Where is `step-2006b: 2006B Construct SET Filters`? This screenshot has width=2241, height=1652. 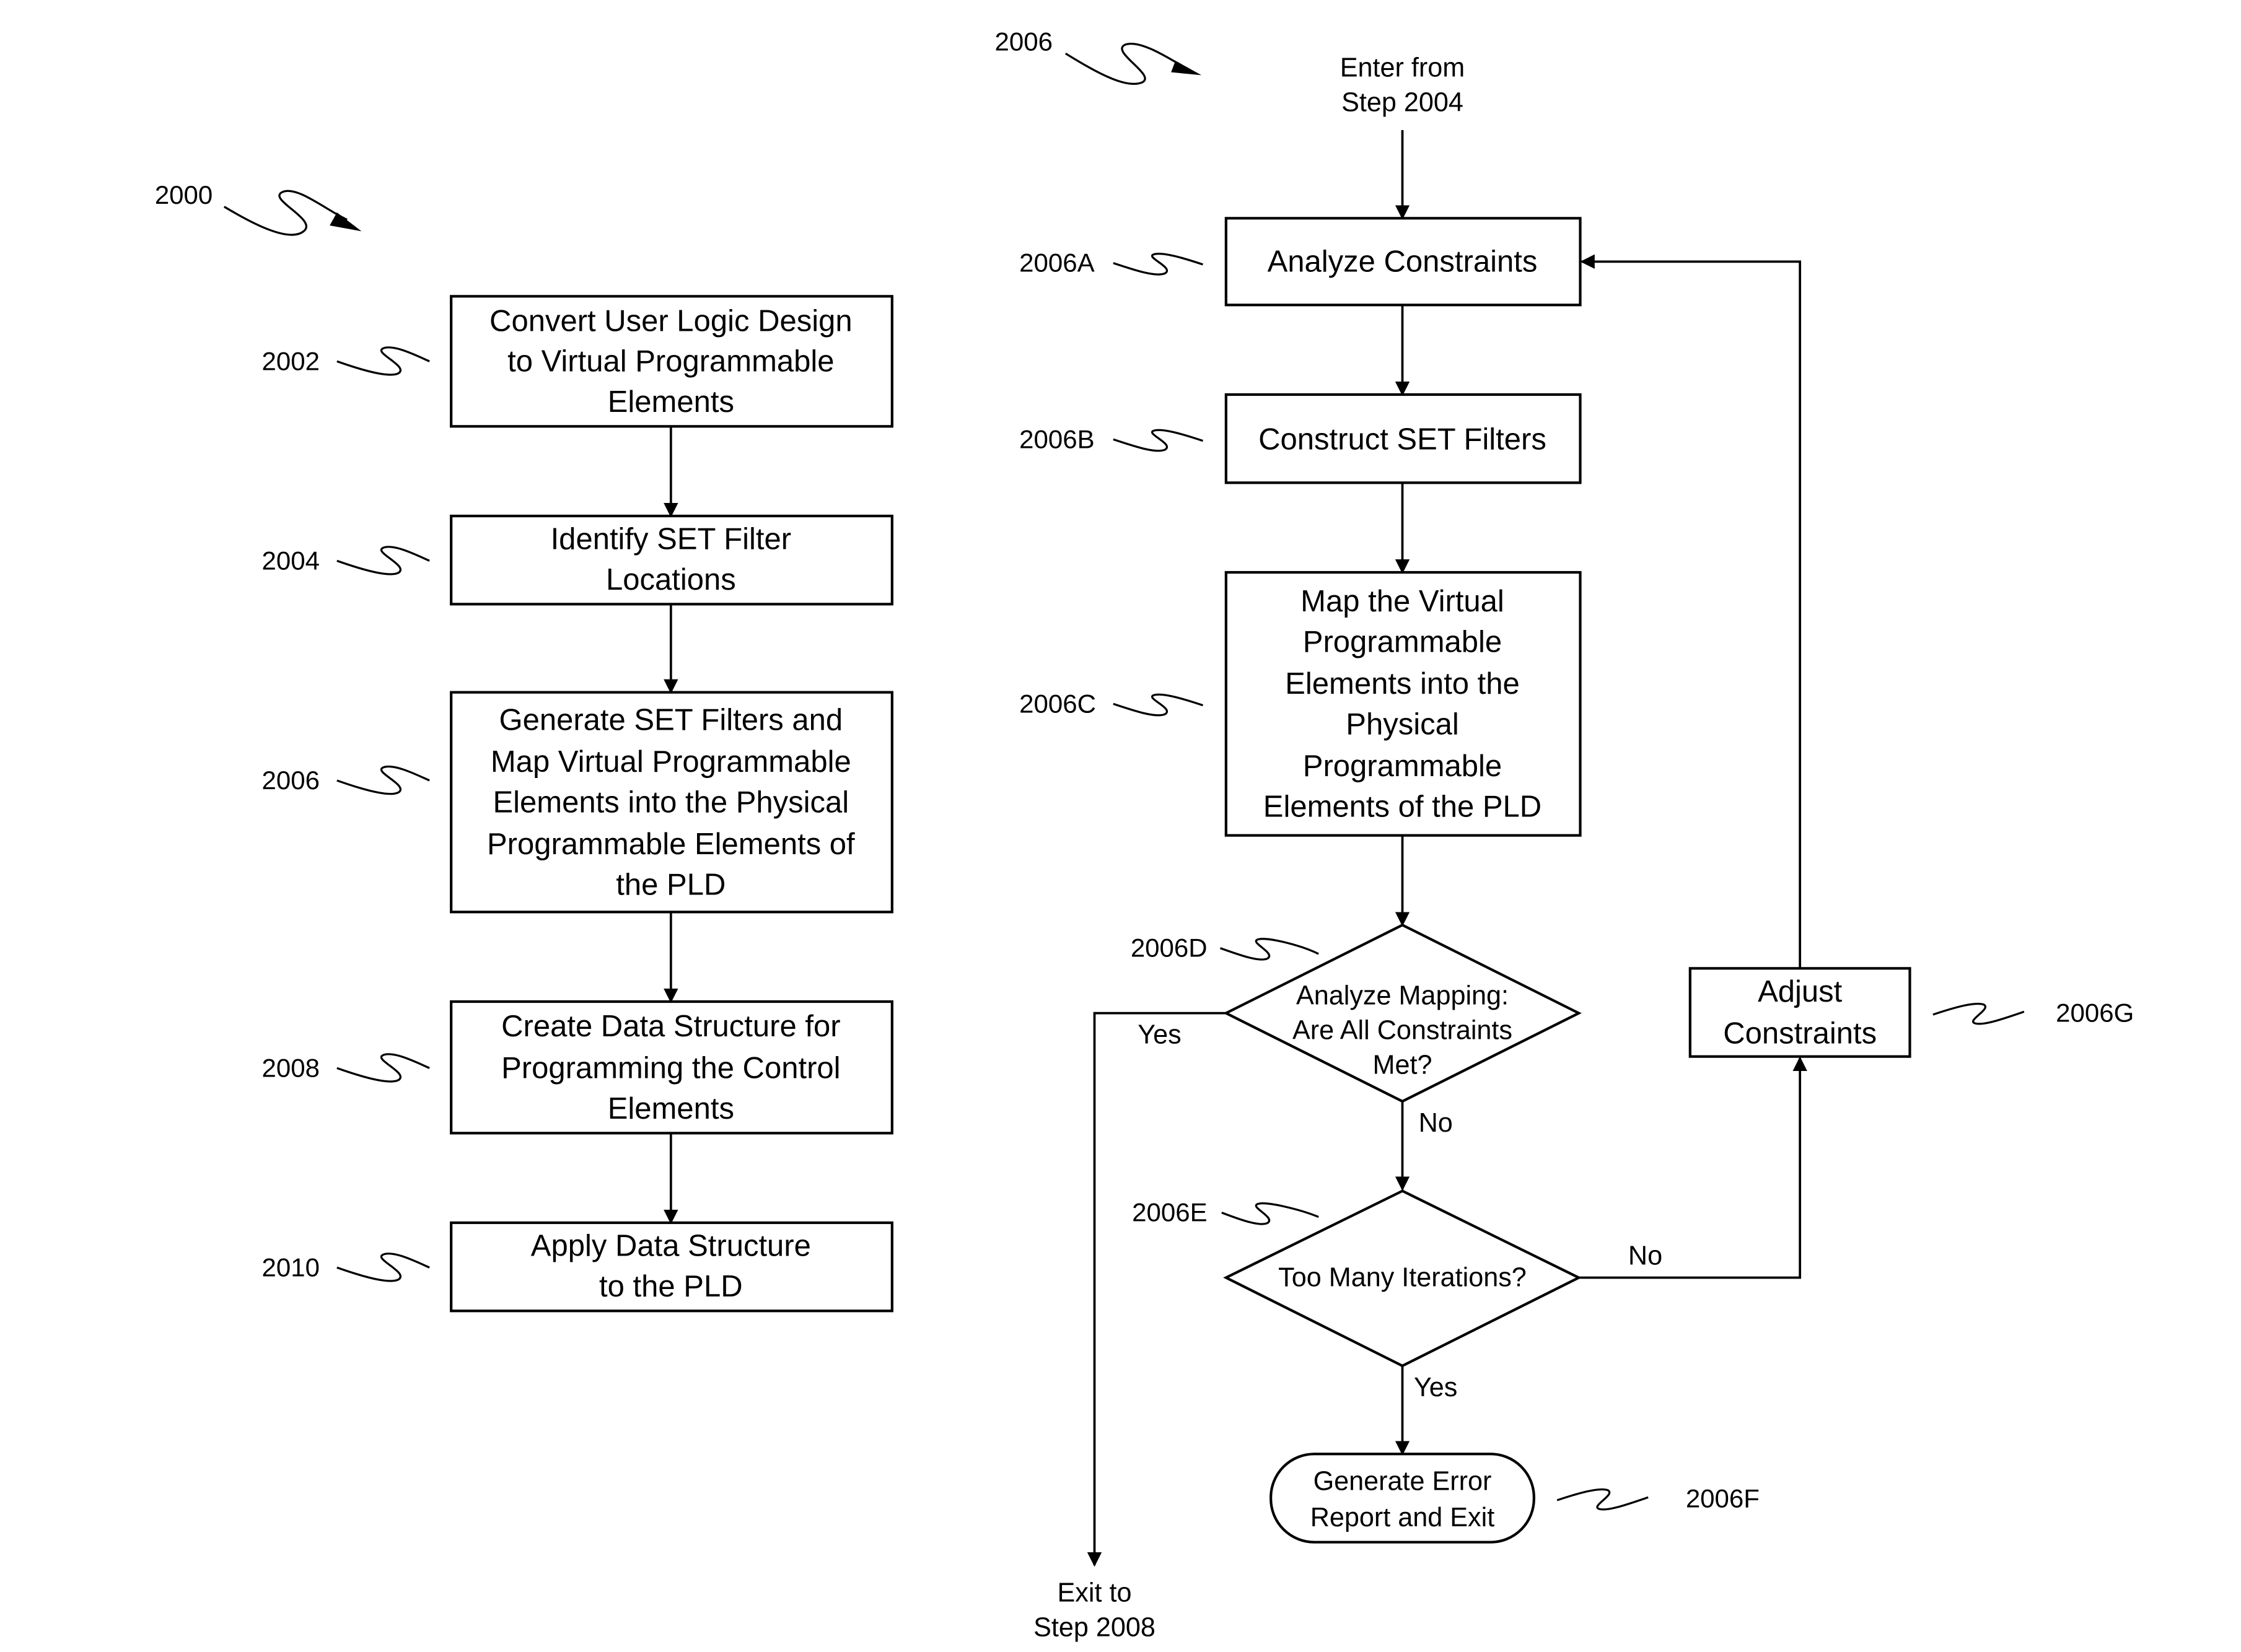
step-2006b: 2006B Construct SET Filters is located at coordinates (1301, 438).